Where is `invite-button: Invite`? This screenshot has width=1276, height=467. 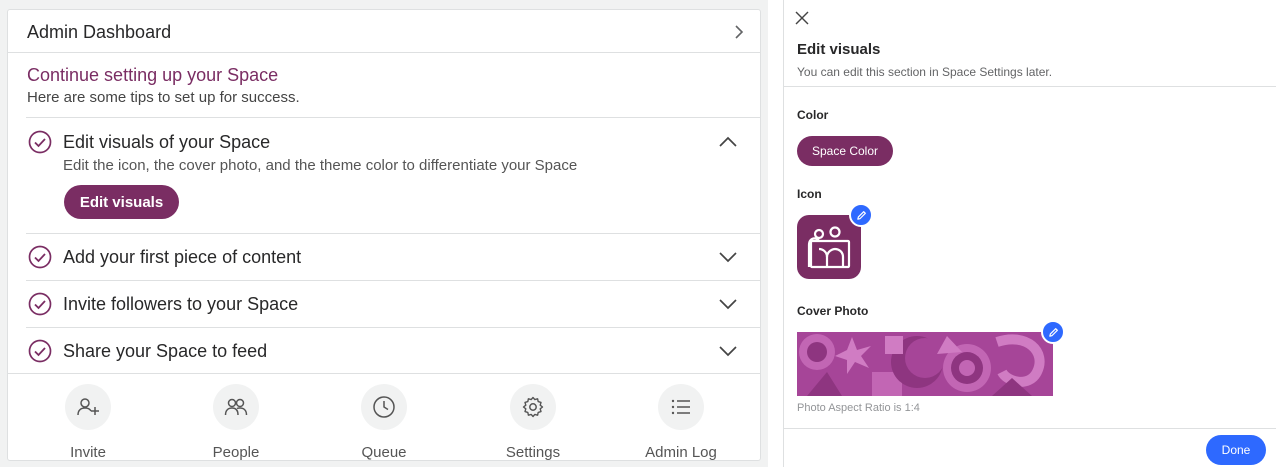 invite-button: Invite is located at coordinates (88, 422).